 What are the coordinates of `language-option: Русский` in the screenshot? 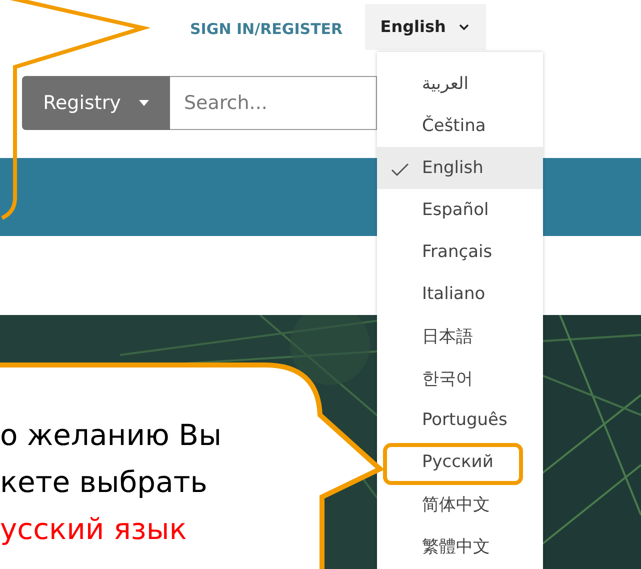 It's located at (460, 462).